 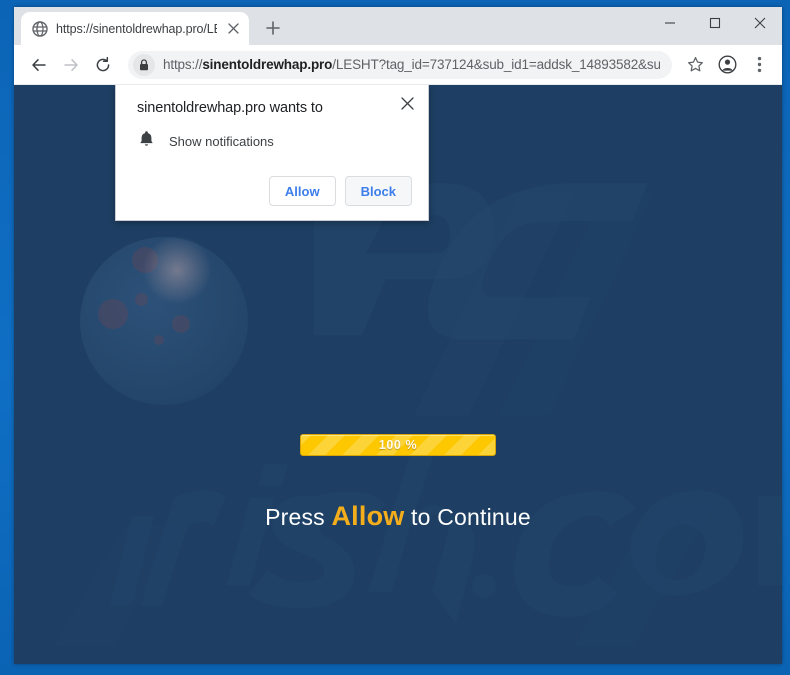 I want to click on three-dot-menu-icon, so click(x=759, y=65).